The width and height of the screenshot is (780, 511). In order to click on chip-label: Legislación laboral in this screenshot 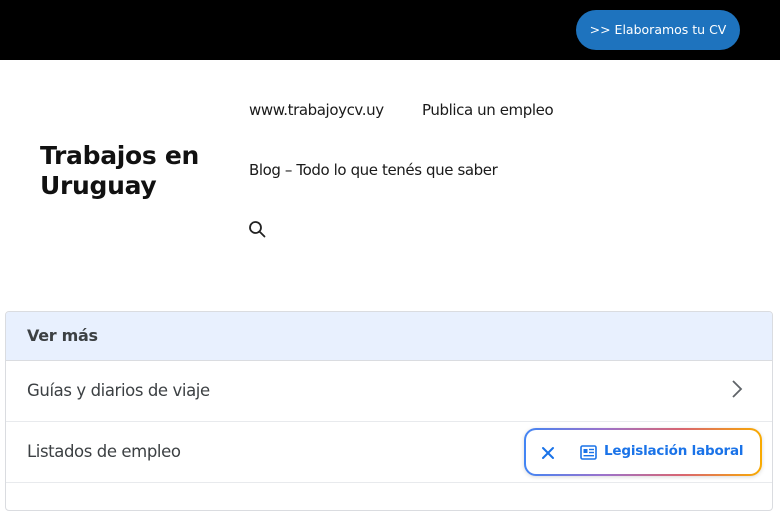, I will do `click(674, 451)`.